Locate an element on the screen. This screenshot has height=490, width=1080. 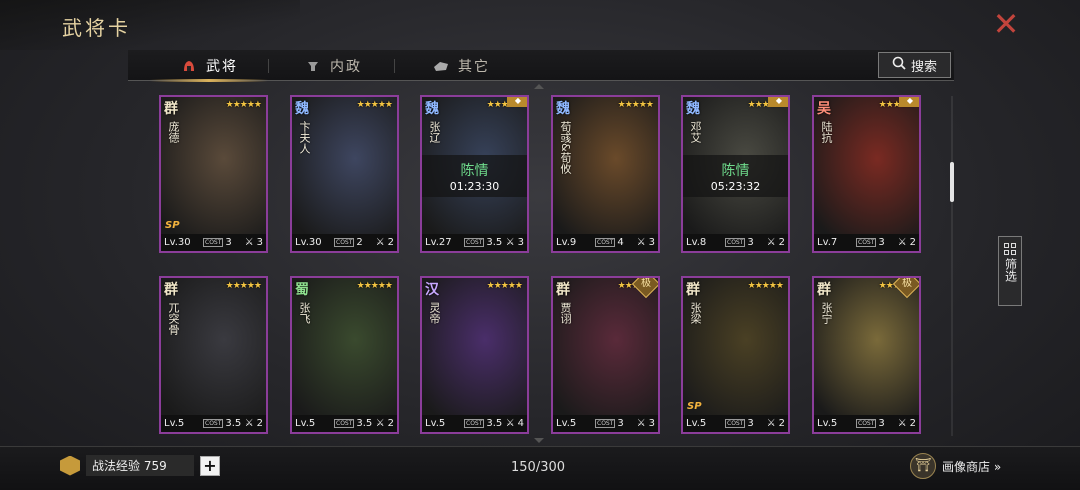
star-rating: ★★★★★ is located at coordinates (243, 286).